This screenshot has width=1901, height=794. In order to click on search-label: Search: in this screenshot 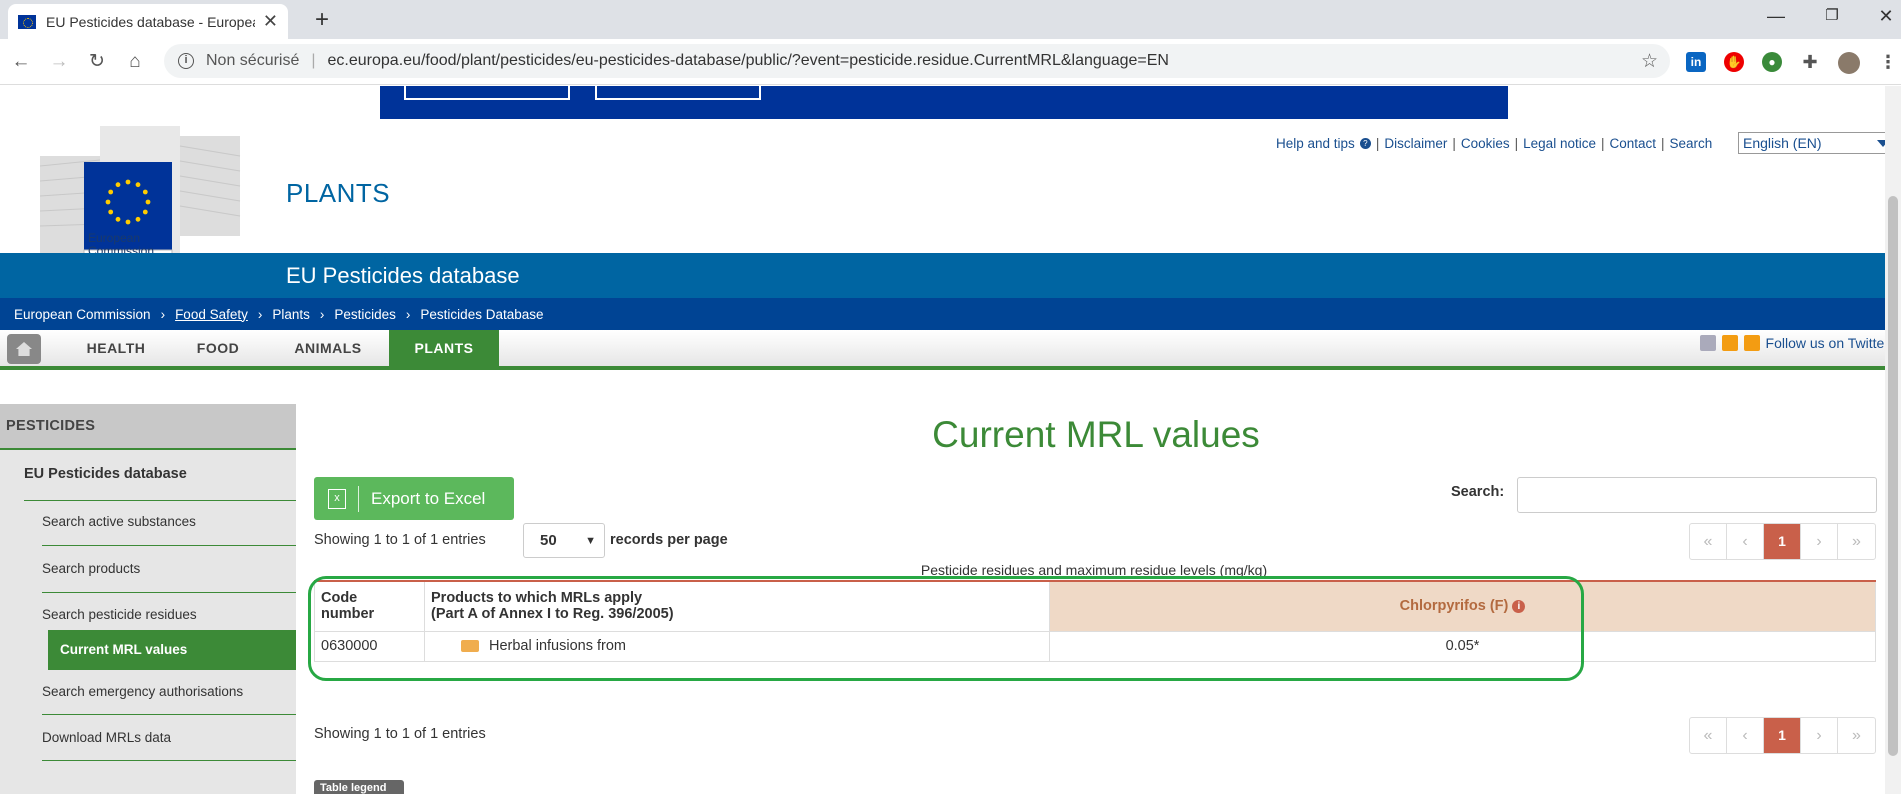, I will do `click(1478, 492)`.